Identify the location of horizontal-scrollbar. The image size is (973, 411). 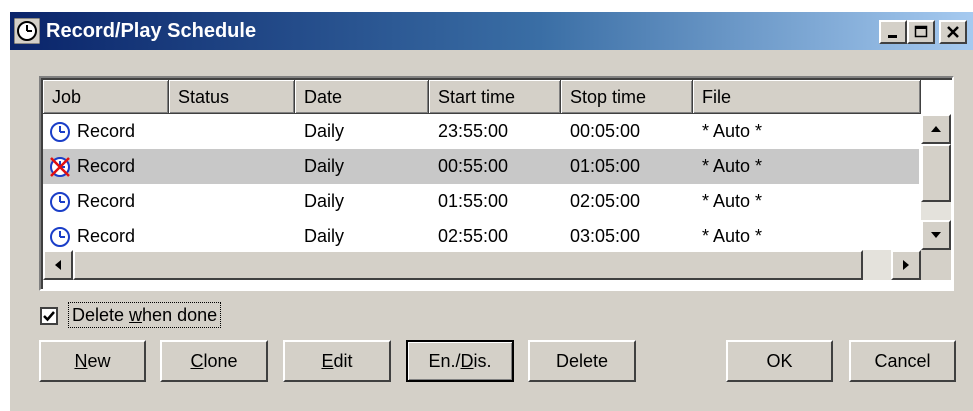
(482, 265).